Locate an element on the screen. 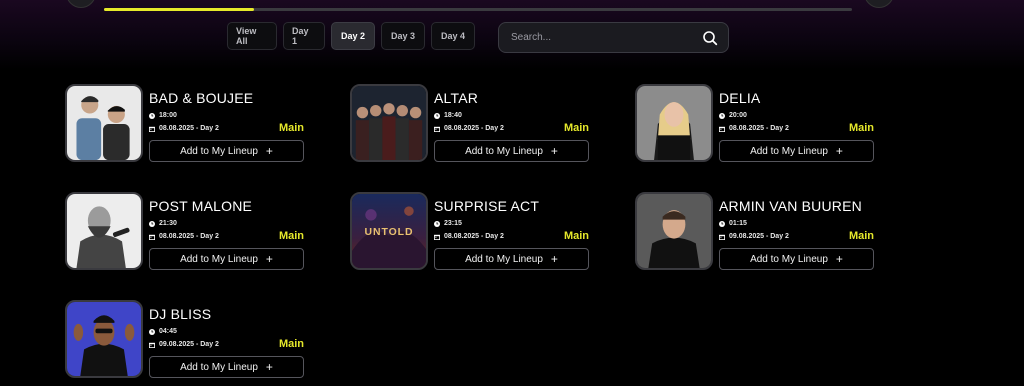 The width and height of the screenshot is (1024, 386). poster-text: UNTOLD is located at coordinates (389, 232).